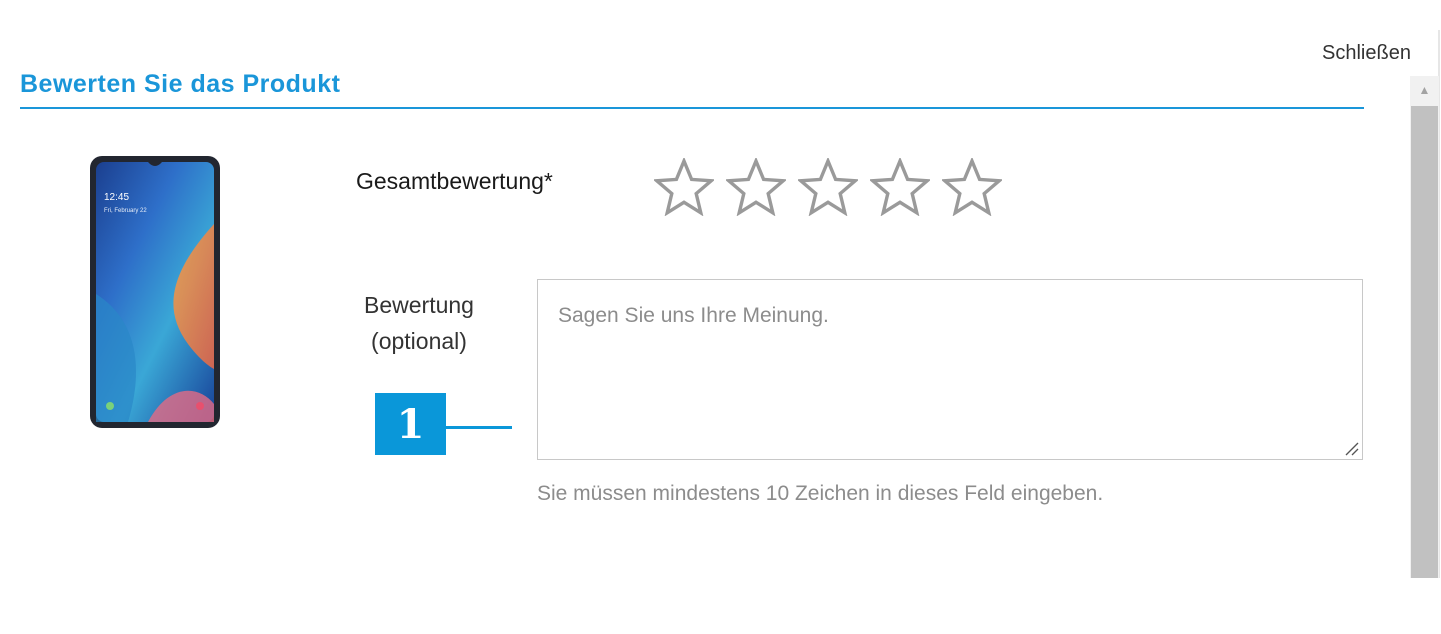  I want to click on dialog-title: Bewerten Sie das Produkt, so click(180, 84).